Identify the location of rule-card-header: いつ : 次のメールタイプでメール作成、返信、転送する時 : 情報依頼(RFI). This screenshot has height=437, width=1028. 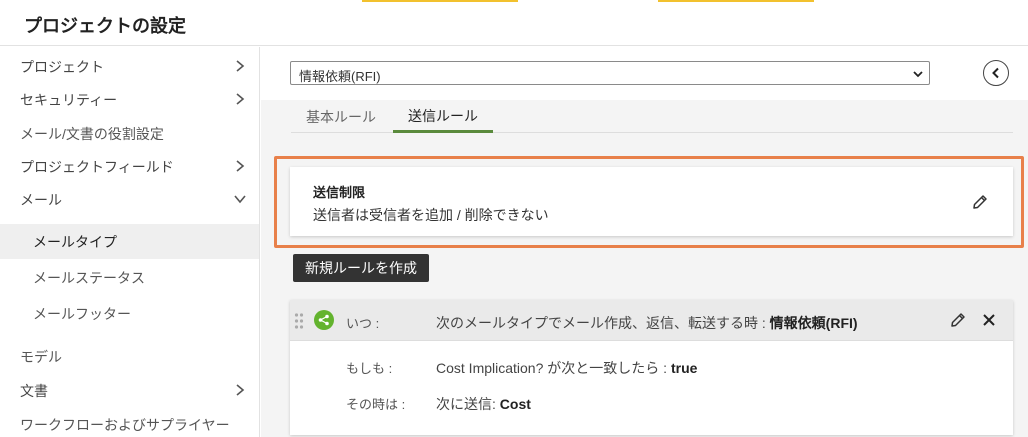
(651, 320).